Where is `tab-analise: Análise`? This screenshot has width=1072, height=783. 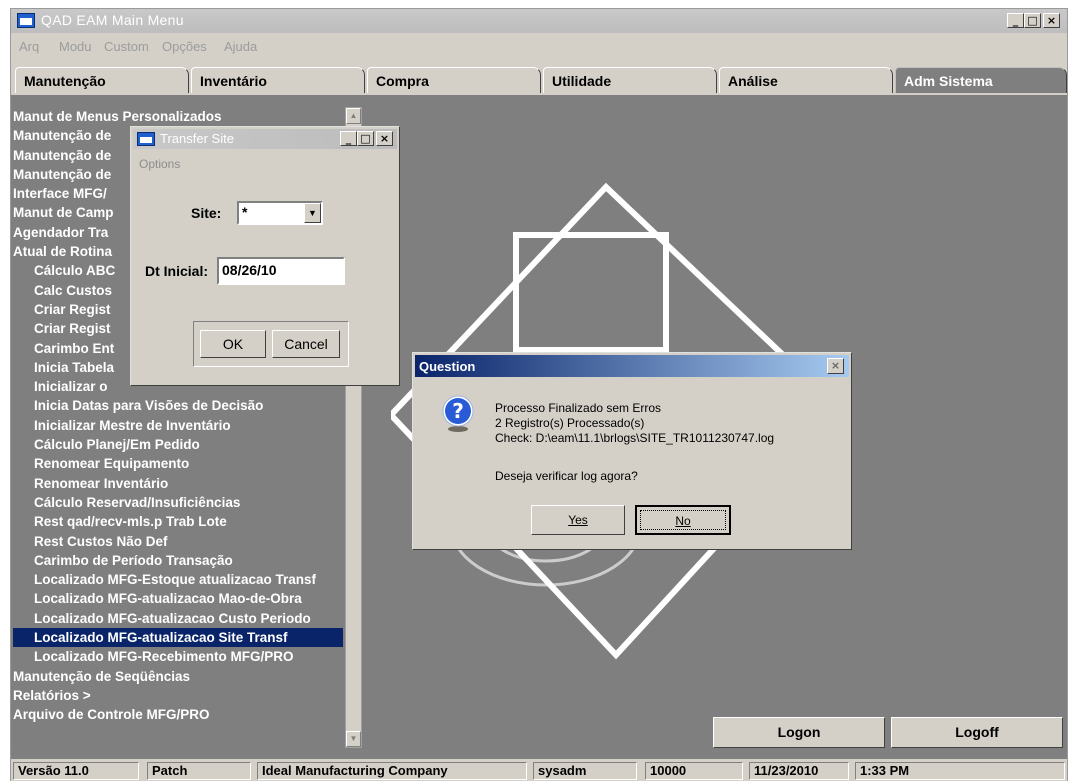 tab-analise: Análise is located at coordinates (806, 80).